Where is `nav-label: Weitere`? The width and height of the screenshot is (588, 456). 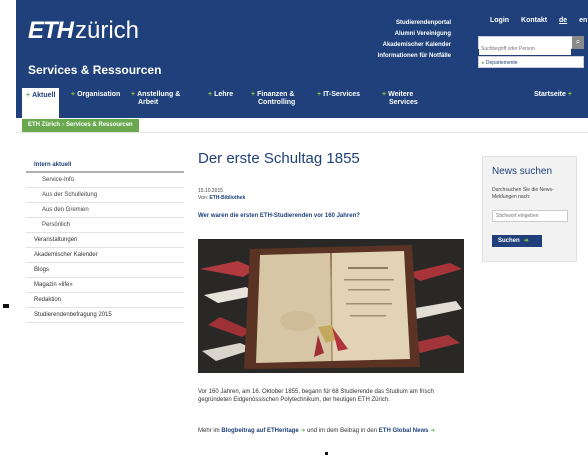
nav-label: Weitere is located at coordinates (401, 94).